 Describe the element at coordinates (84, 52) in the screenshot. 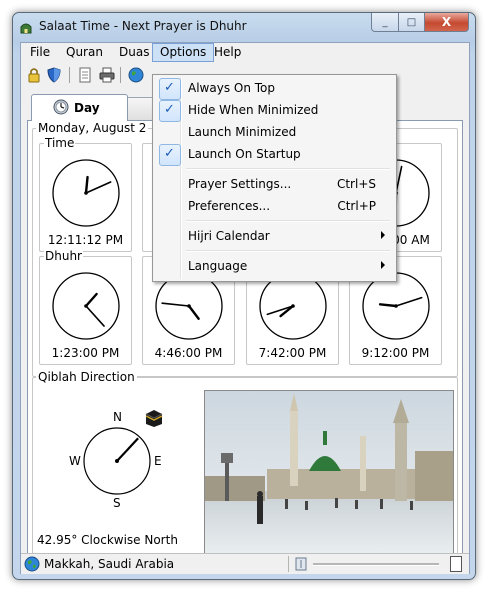

I see `menu-quran: Quran` at that location.